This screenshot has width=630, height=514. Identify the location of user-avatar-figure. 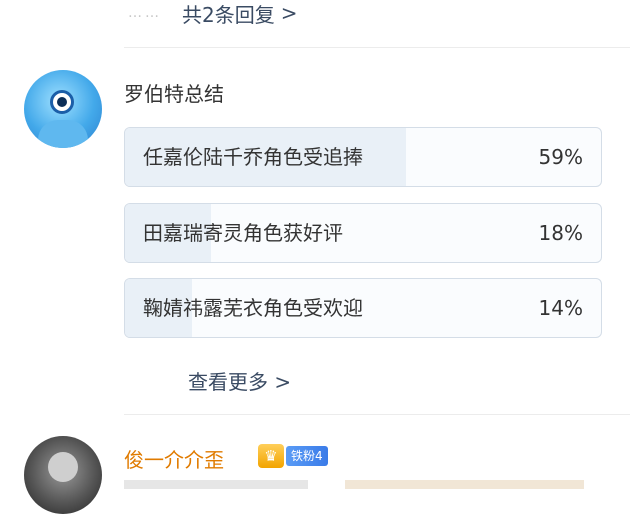
(63, 467).